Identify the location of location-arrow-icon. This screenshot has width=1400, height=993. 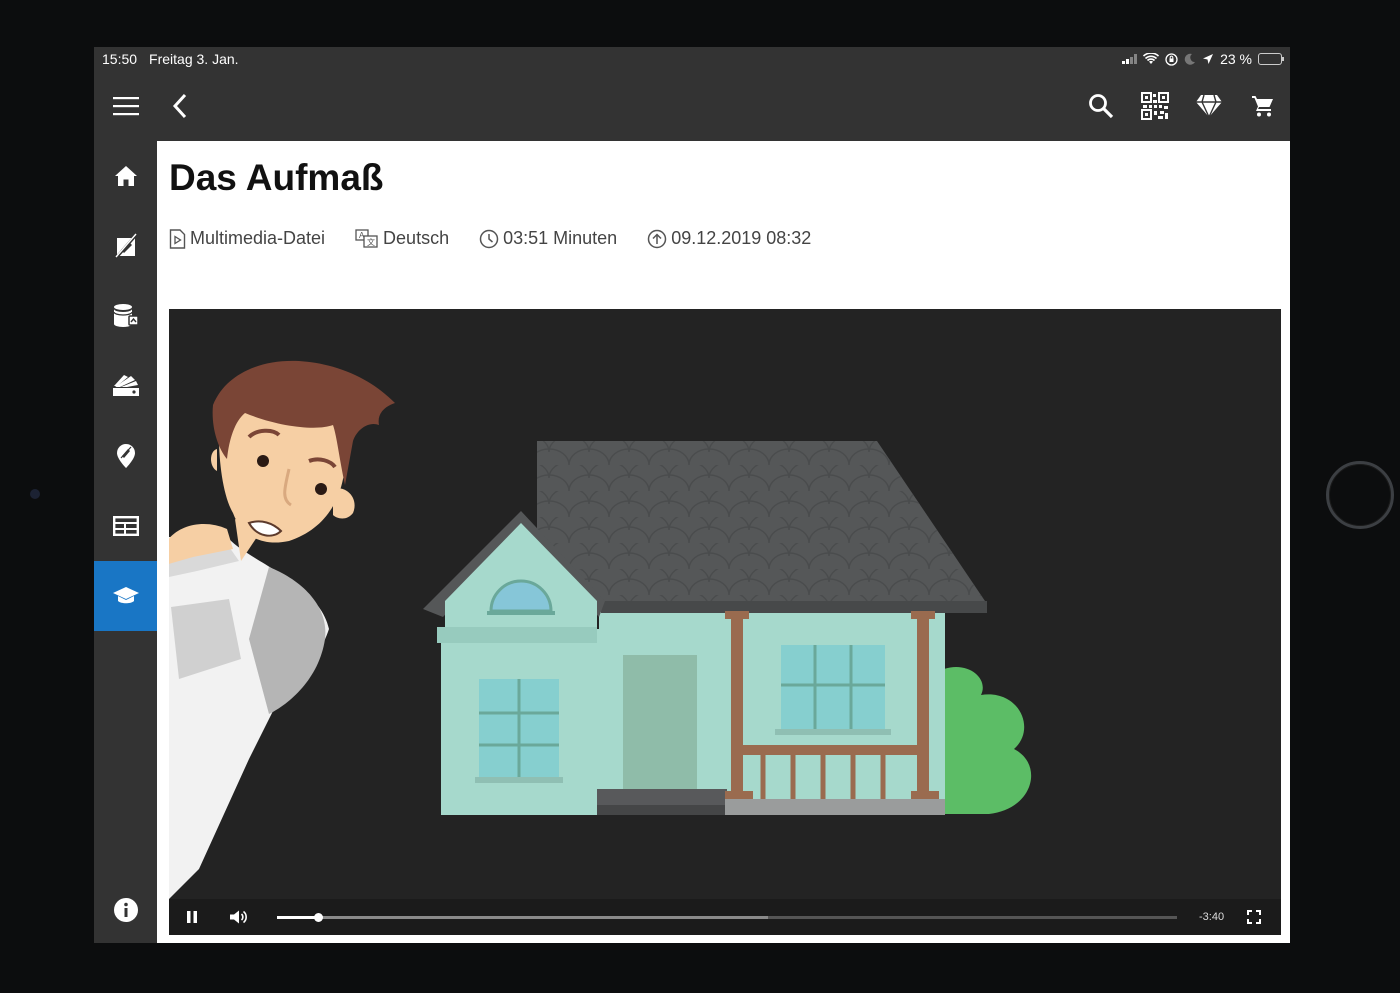
(1208, 59).